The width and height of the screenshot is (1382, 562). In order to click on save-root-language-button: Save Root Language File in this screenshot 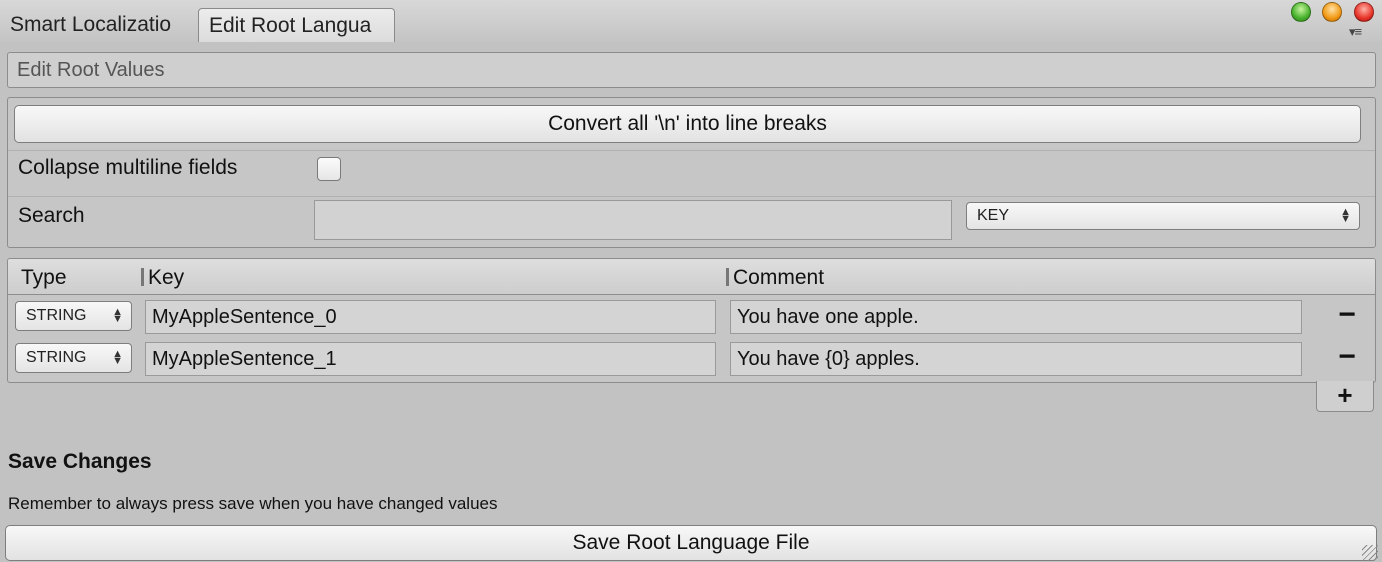, I will do `click(691, 543)`.